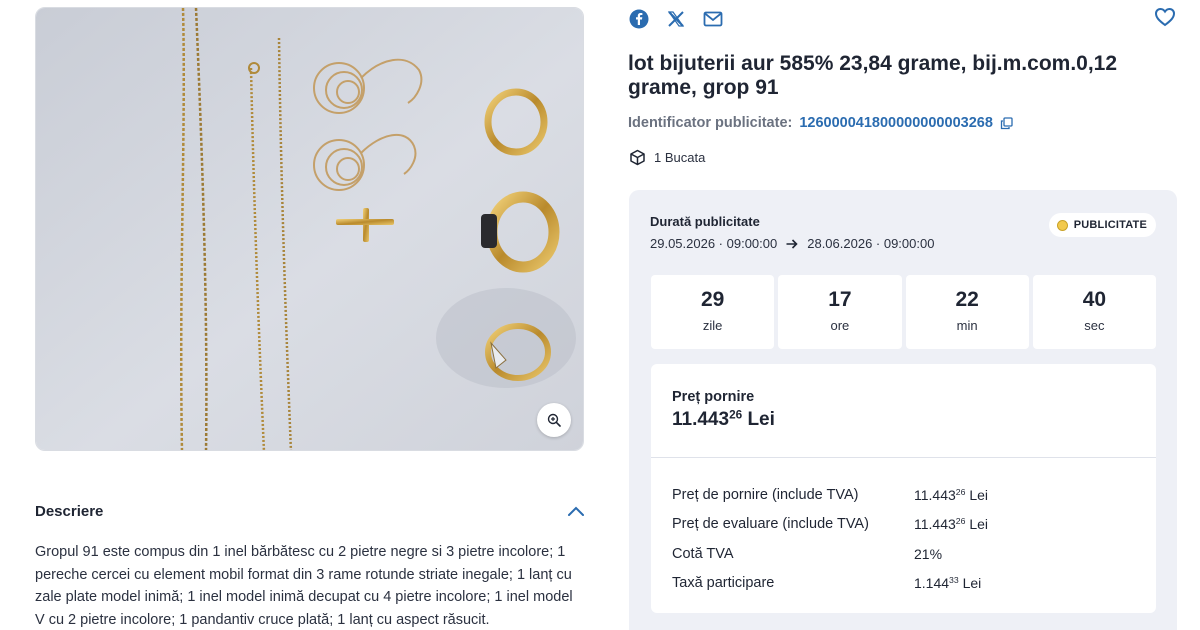 The height and width of the screenshot is (630, 1200). I want to click on row-dec: 33, so click(954, 580).